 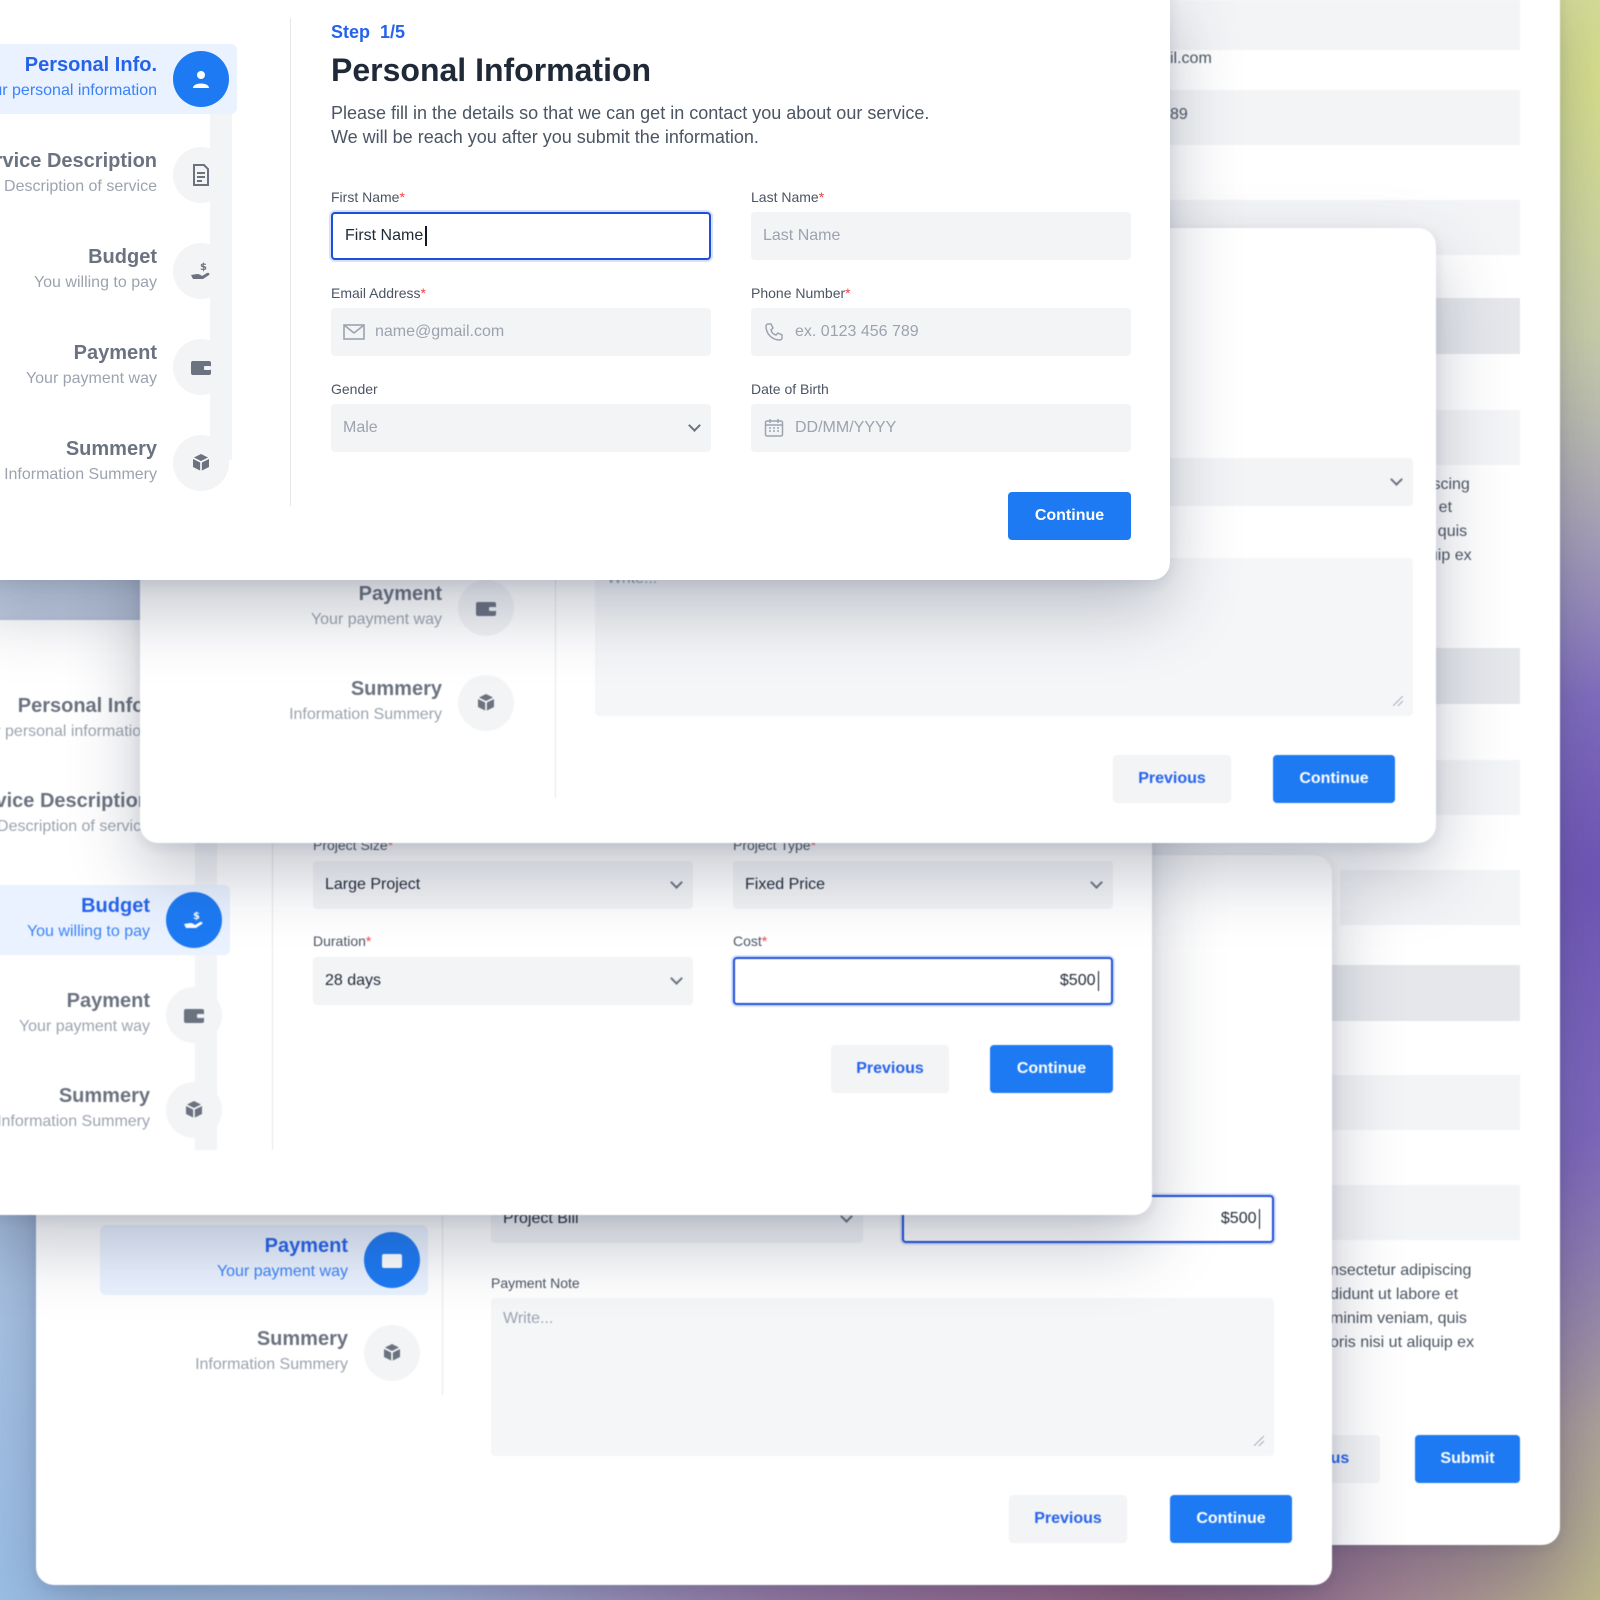 I want to click on cost-label: Cost*, so click(x=750, y=941).